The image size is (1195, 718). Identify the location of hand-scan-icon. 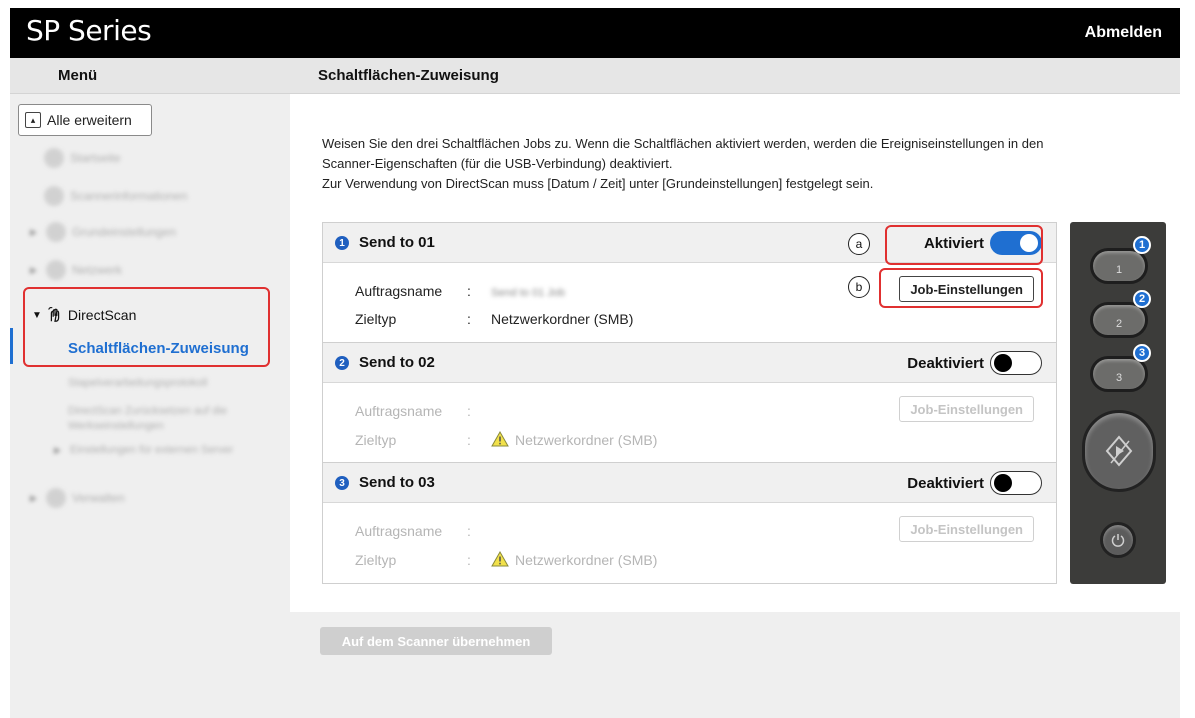
(54, 314).